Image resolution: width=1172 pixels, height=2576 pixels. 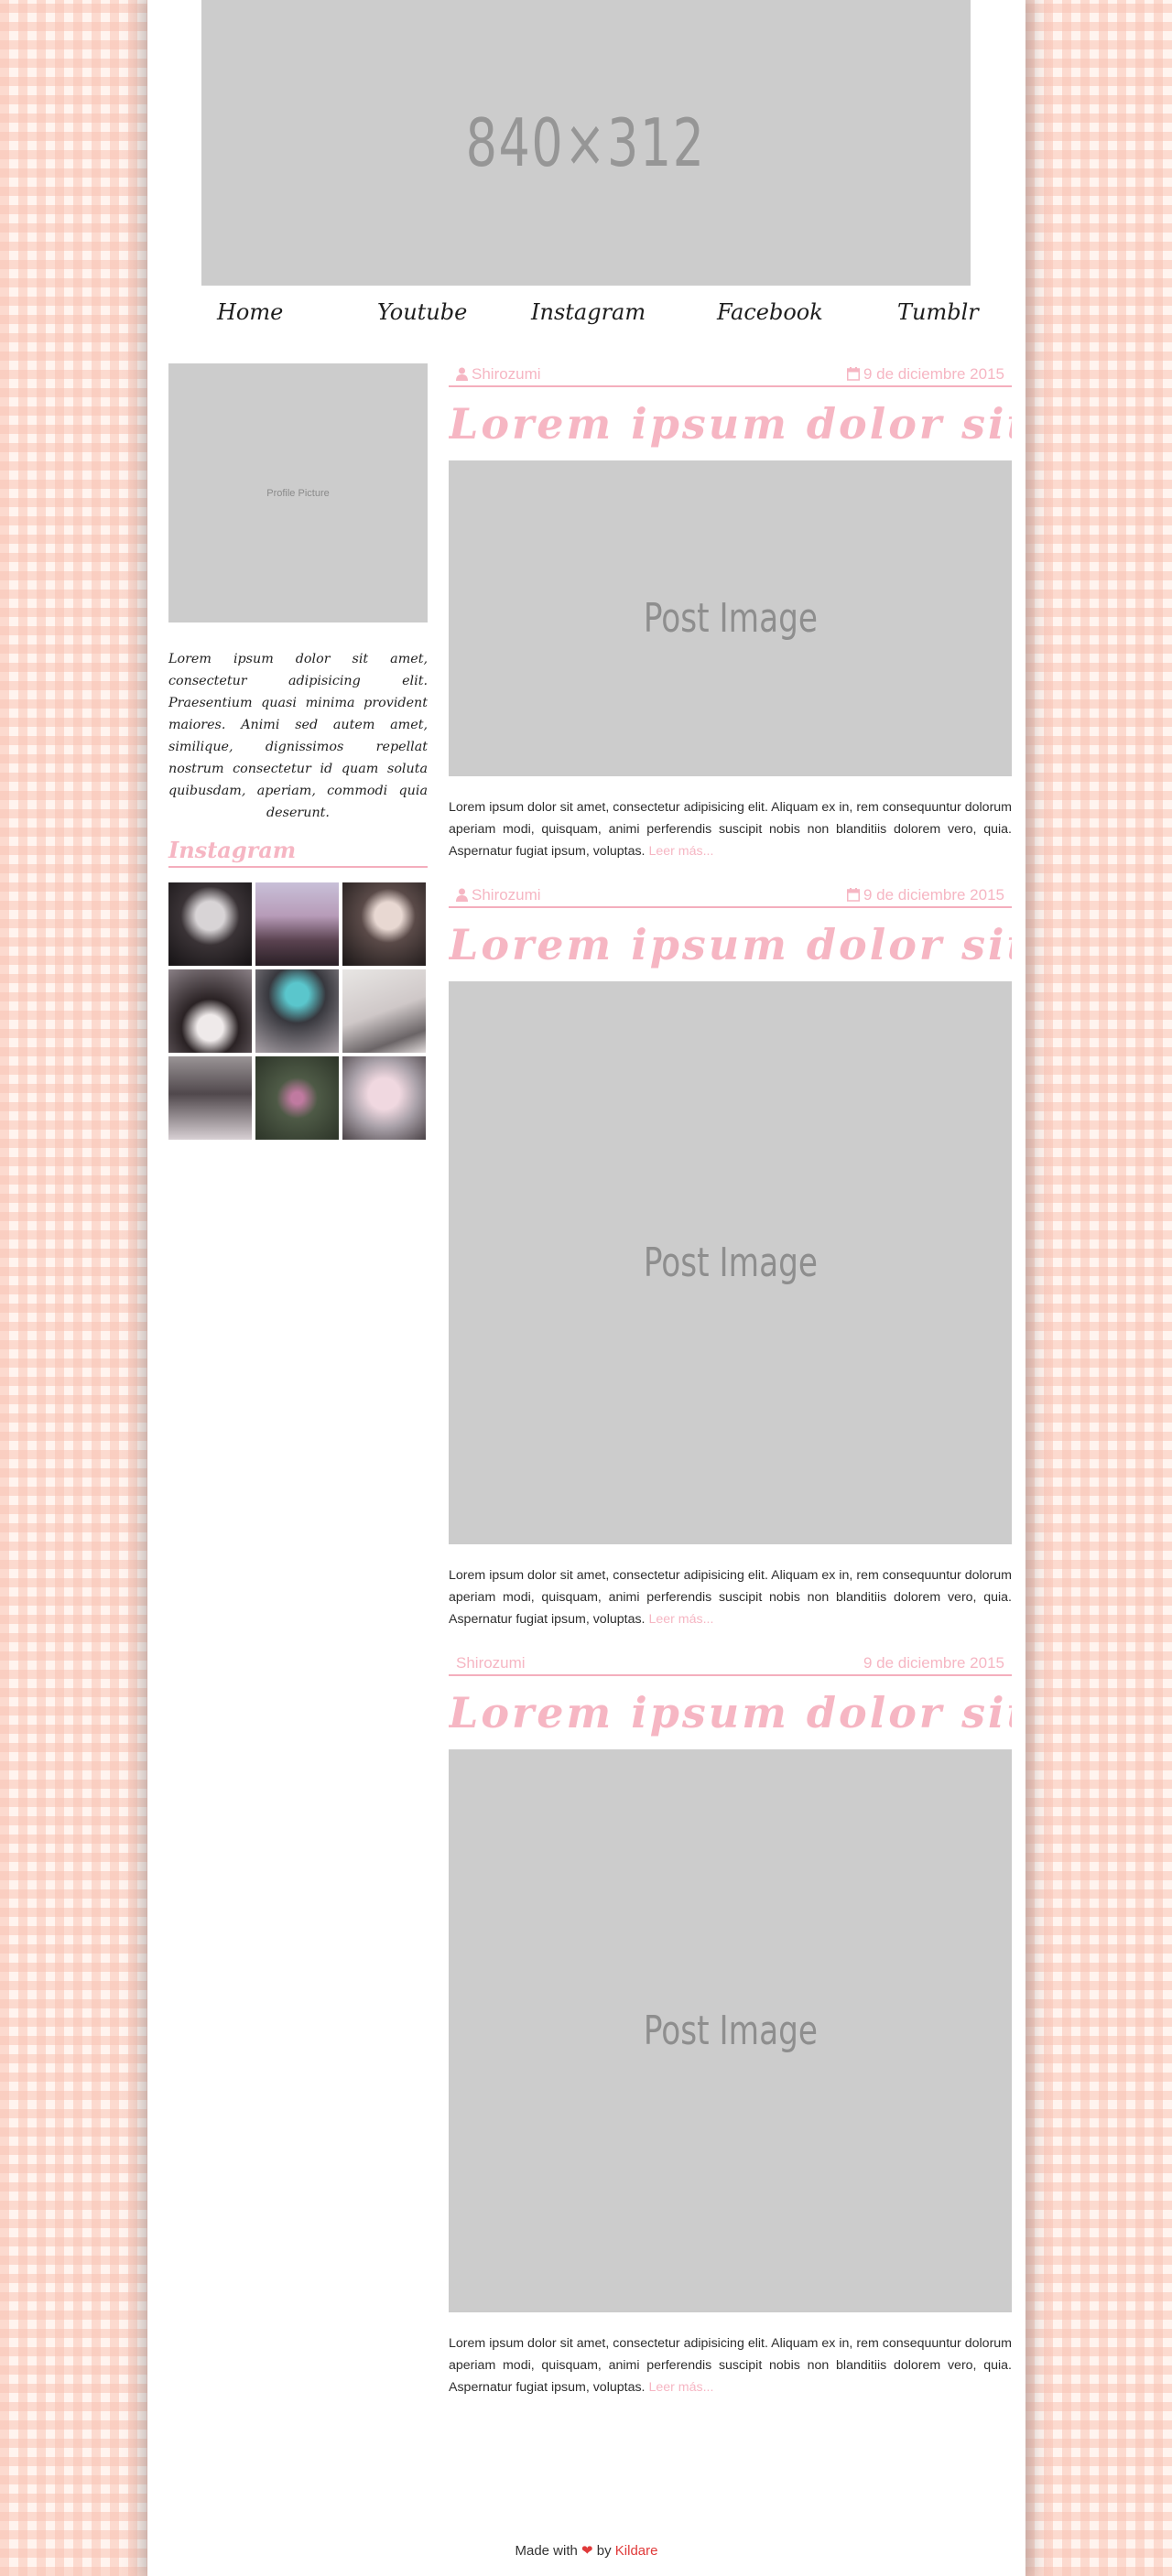 I want to click on profile-picture: Profile Picture, so click(x=298, y=493).